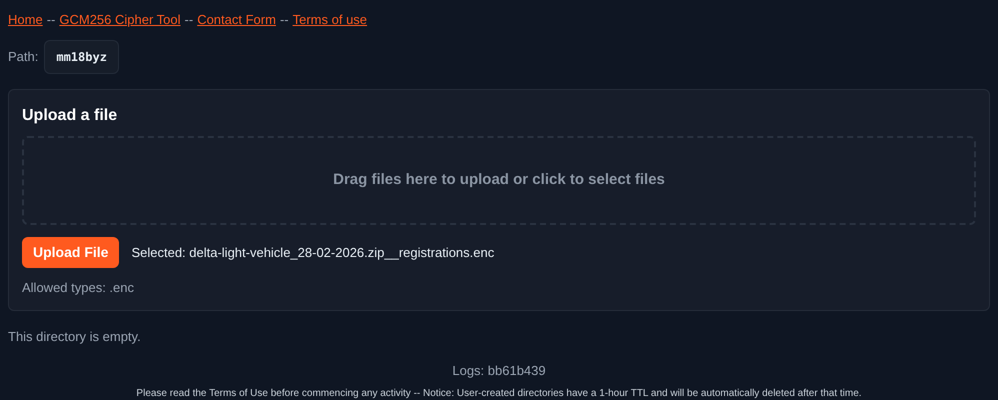 The image size is (998, 400). What do you see at coordinates (330, 20) in the screenshot?
I see `nav-link: Terms of use` at bounding box center [330, 20].